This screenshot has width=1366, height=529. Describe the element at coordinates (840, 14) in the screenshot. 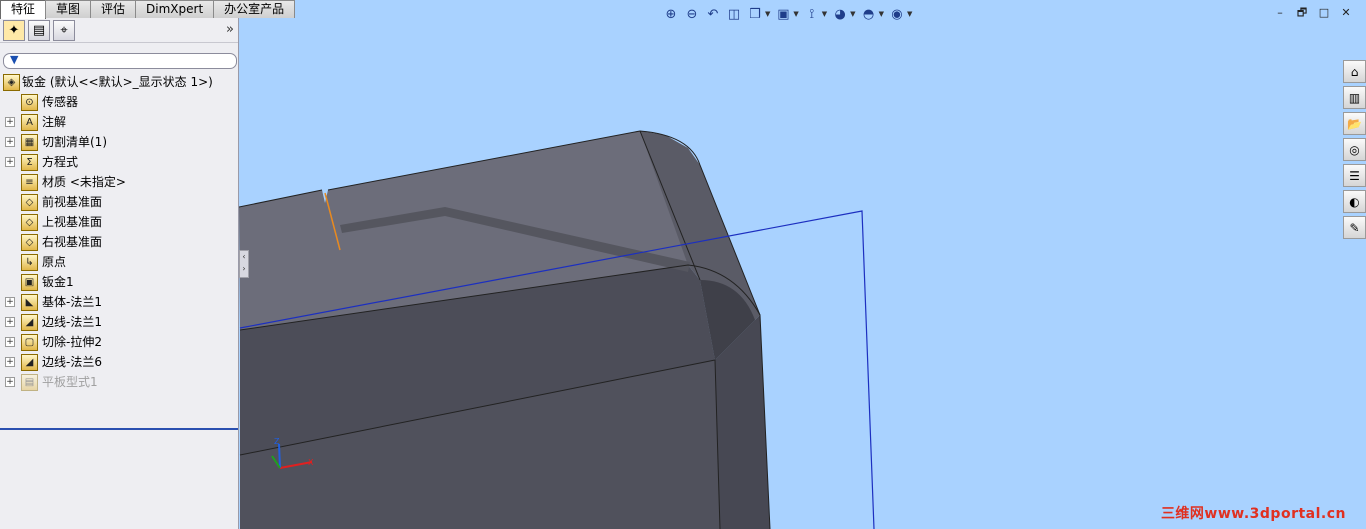

I see `edit-appearance-icon: ◕` at that location.